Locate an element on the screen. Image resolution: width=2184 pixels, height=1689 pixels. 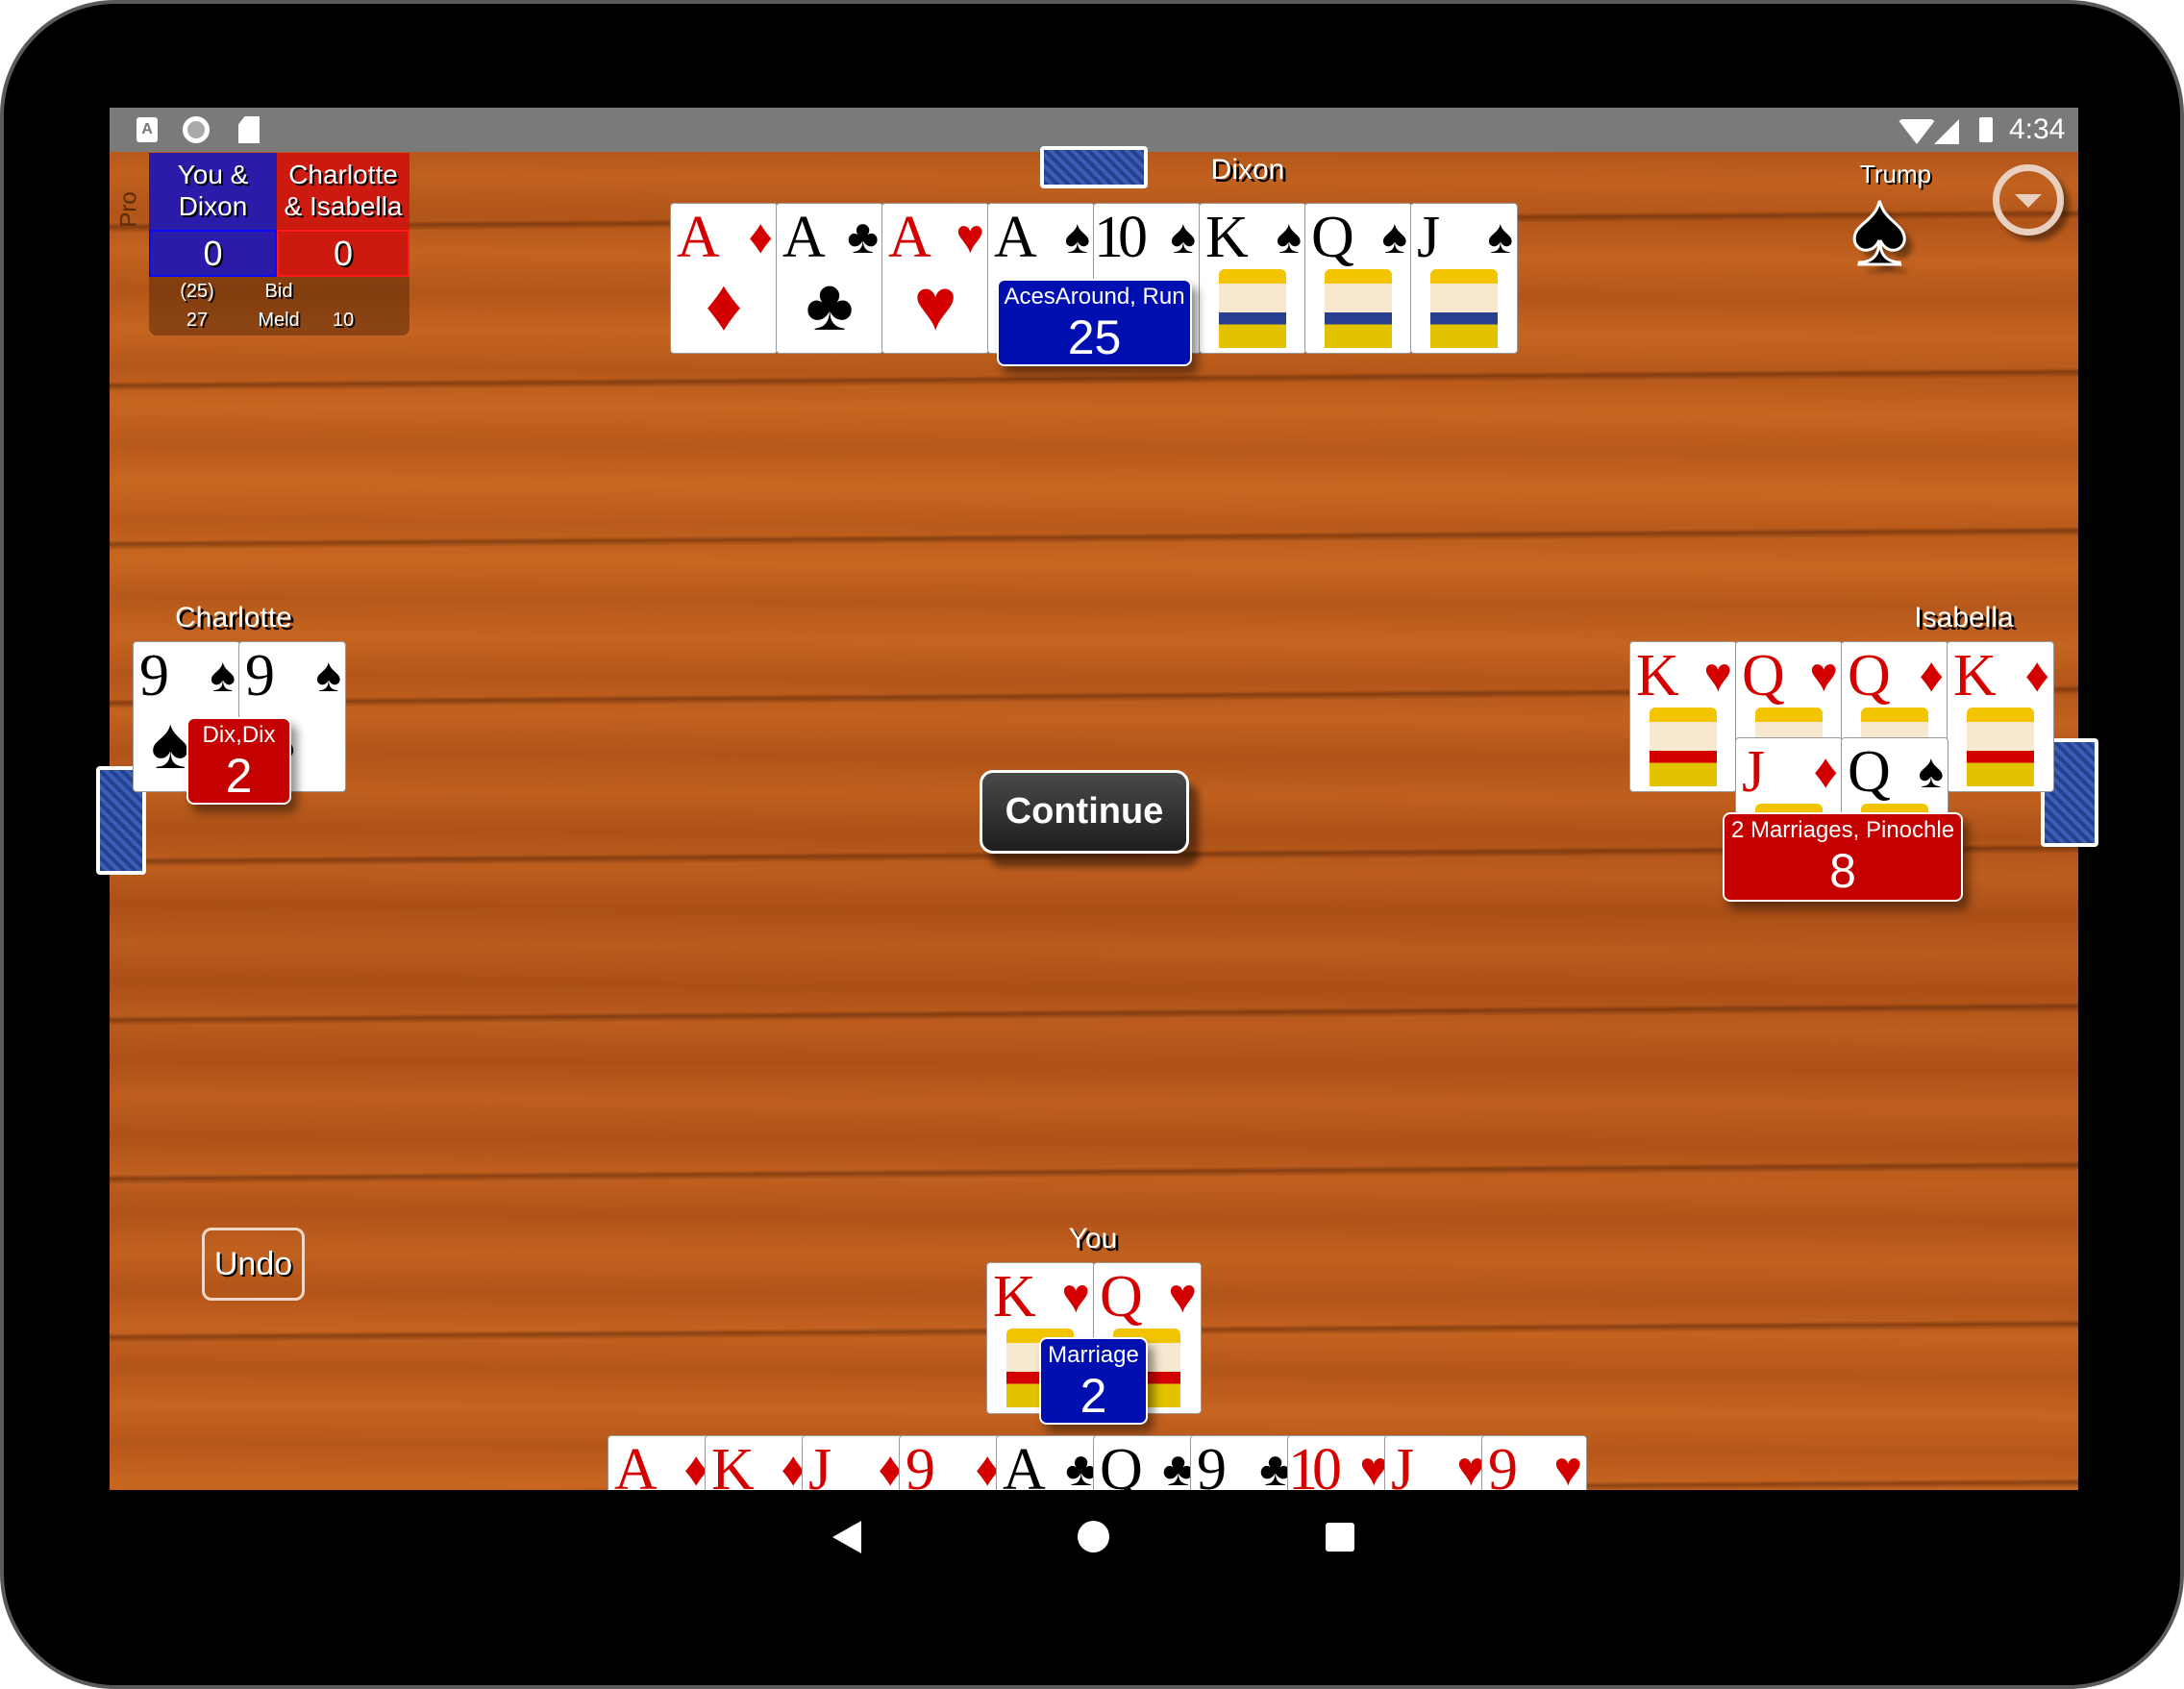
continue-button: Continue is located at coordinates (1085, 812).